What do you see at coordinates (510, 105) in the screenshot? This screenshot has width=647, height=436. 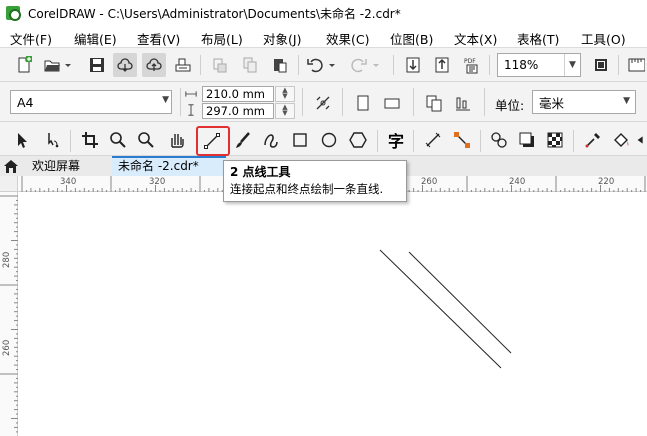 I see `units-label: 单位:` at bounding box center [510, 105].